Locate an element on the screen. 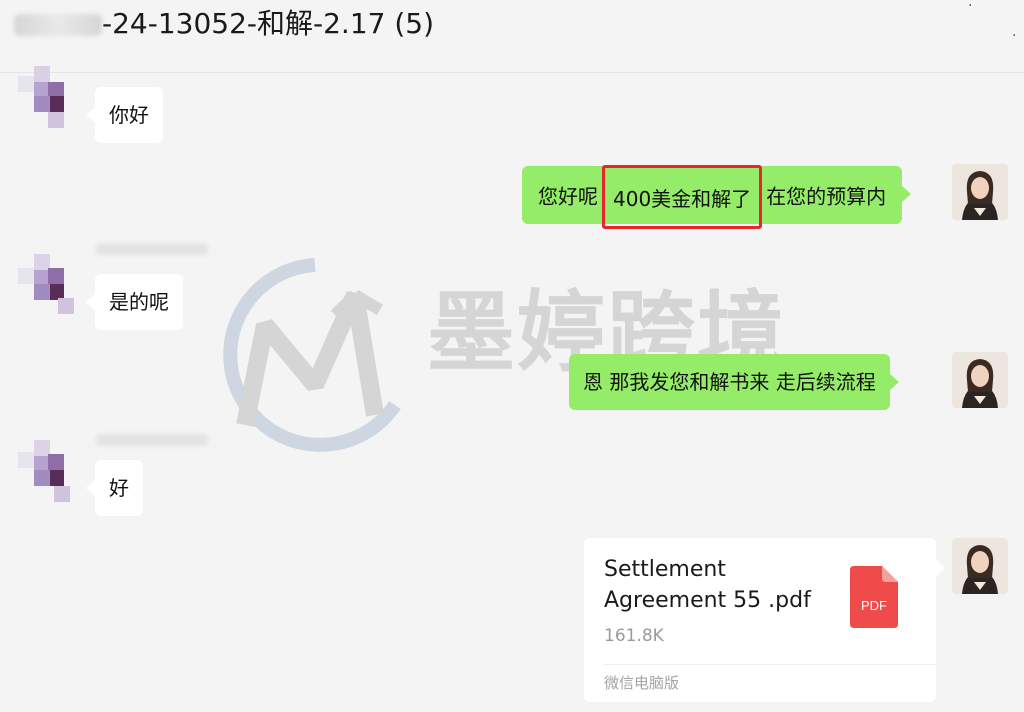 Image resolution: width=1024 pixels, height=712 pixels. highlight-box: 400美金和解了 is located at coordinates (682, 197).